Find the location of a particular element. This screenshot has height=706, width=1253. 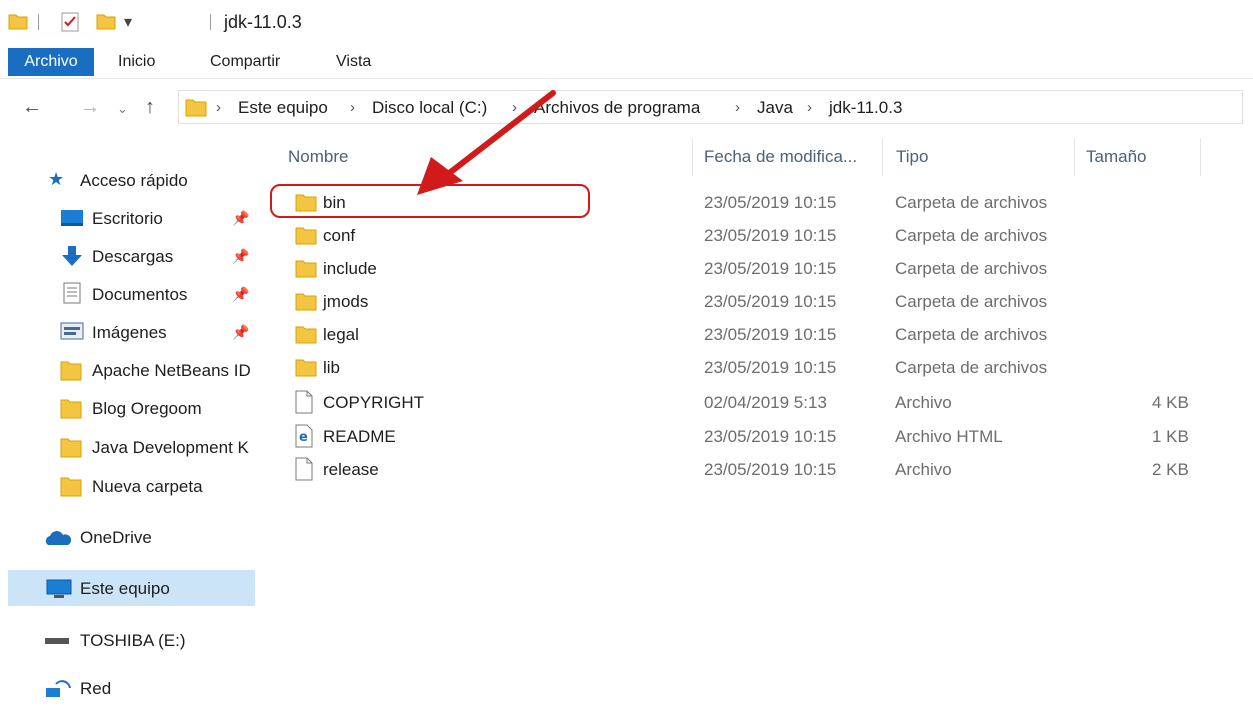

tab-compartir: Compartir is located at coordinates (245, 62).